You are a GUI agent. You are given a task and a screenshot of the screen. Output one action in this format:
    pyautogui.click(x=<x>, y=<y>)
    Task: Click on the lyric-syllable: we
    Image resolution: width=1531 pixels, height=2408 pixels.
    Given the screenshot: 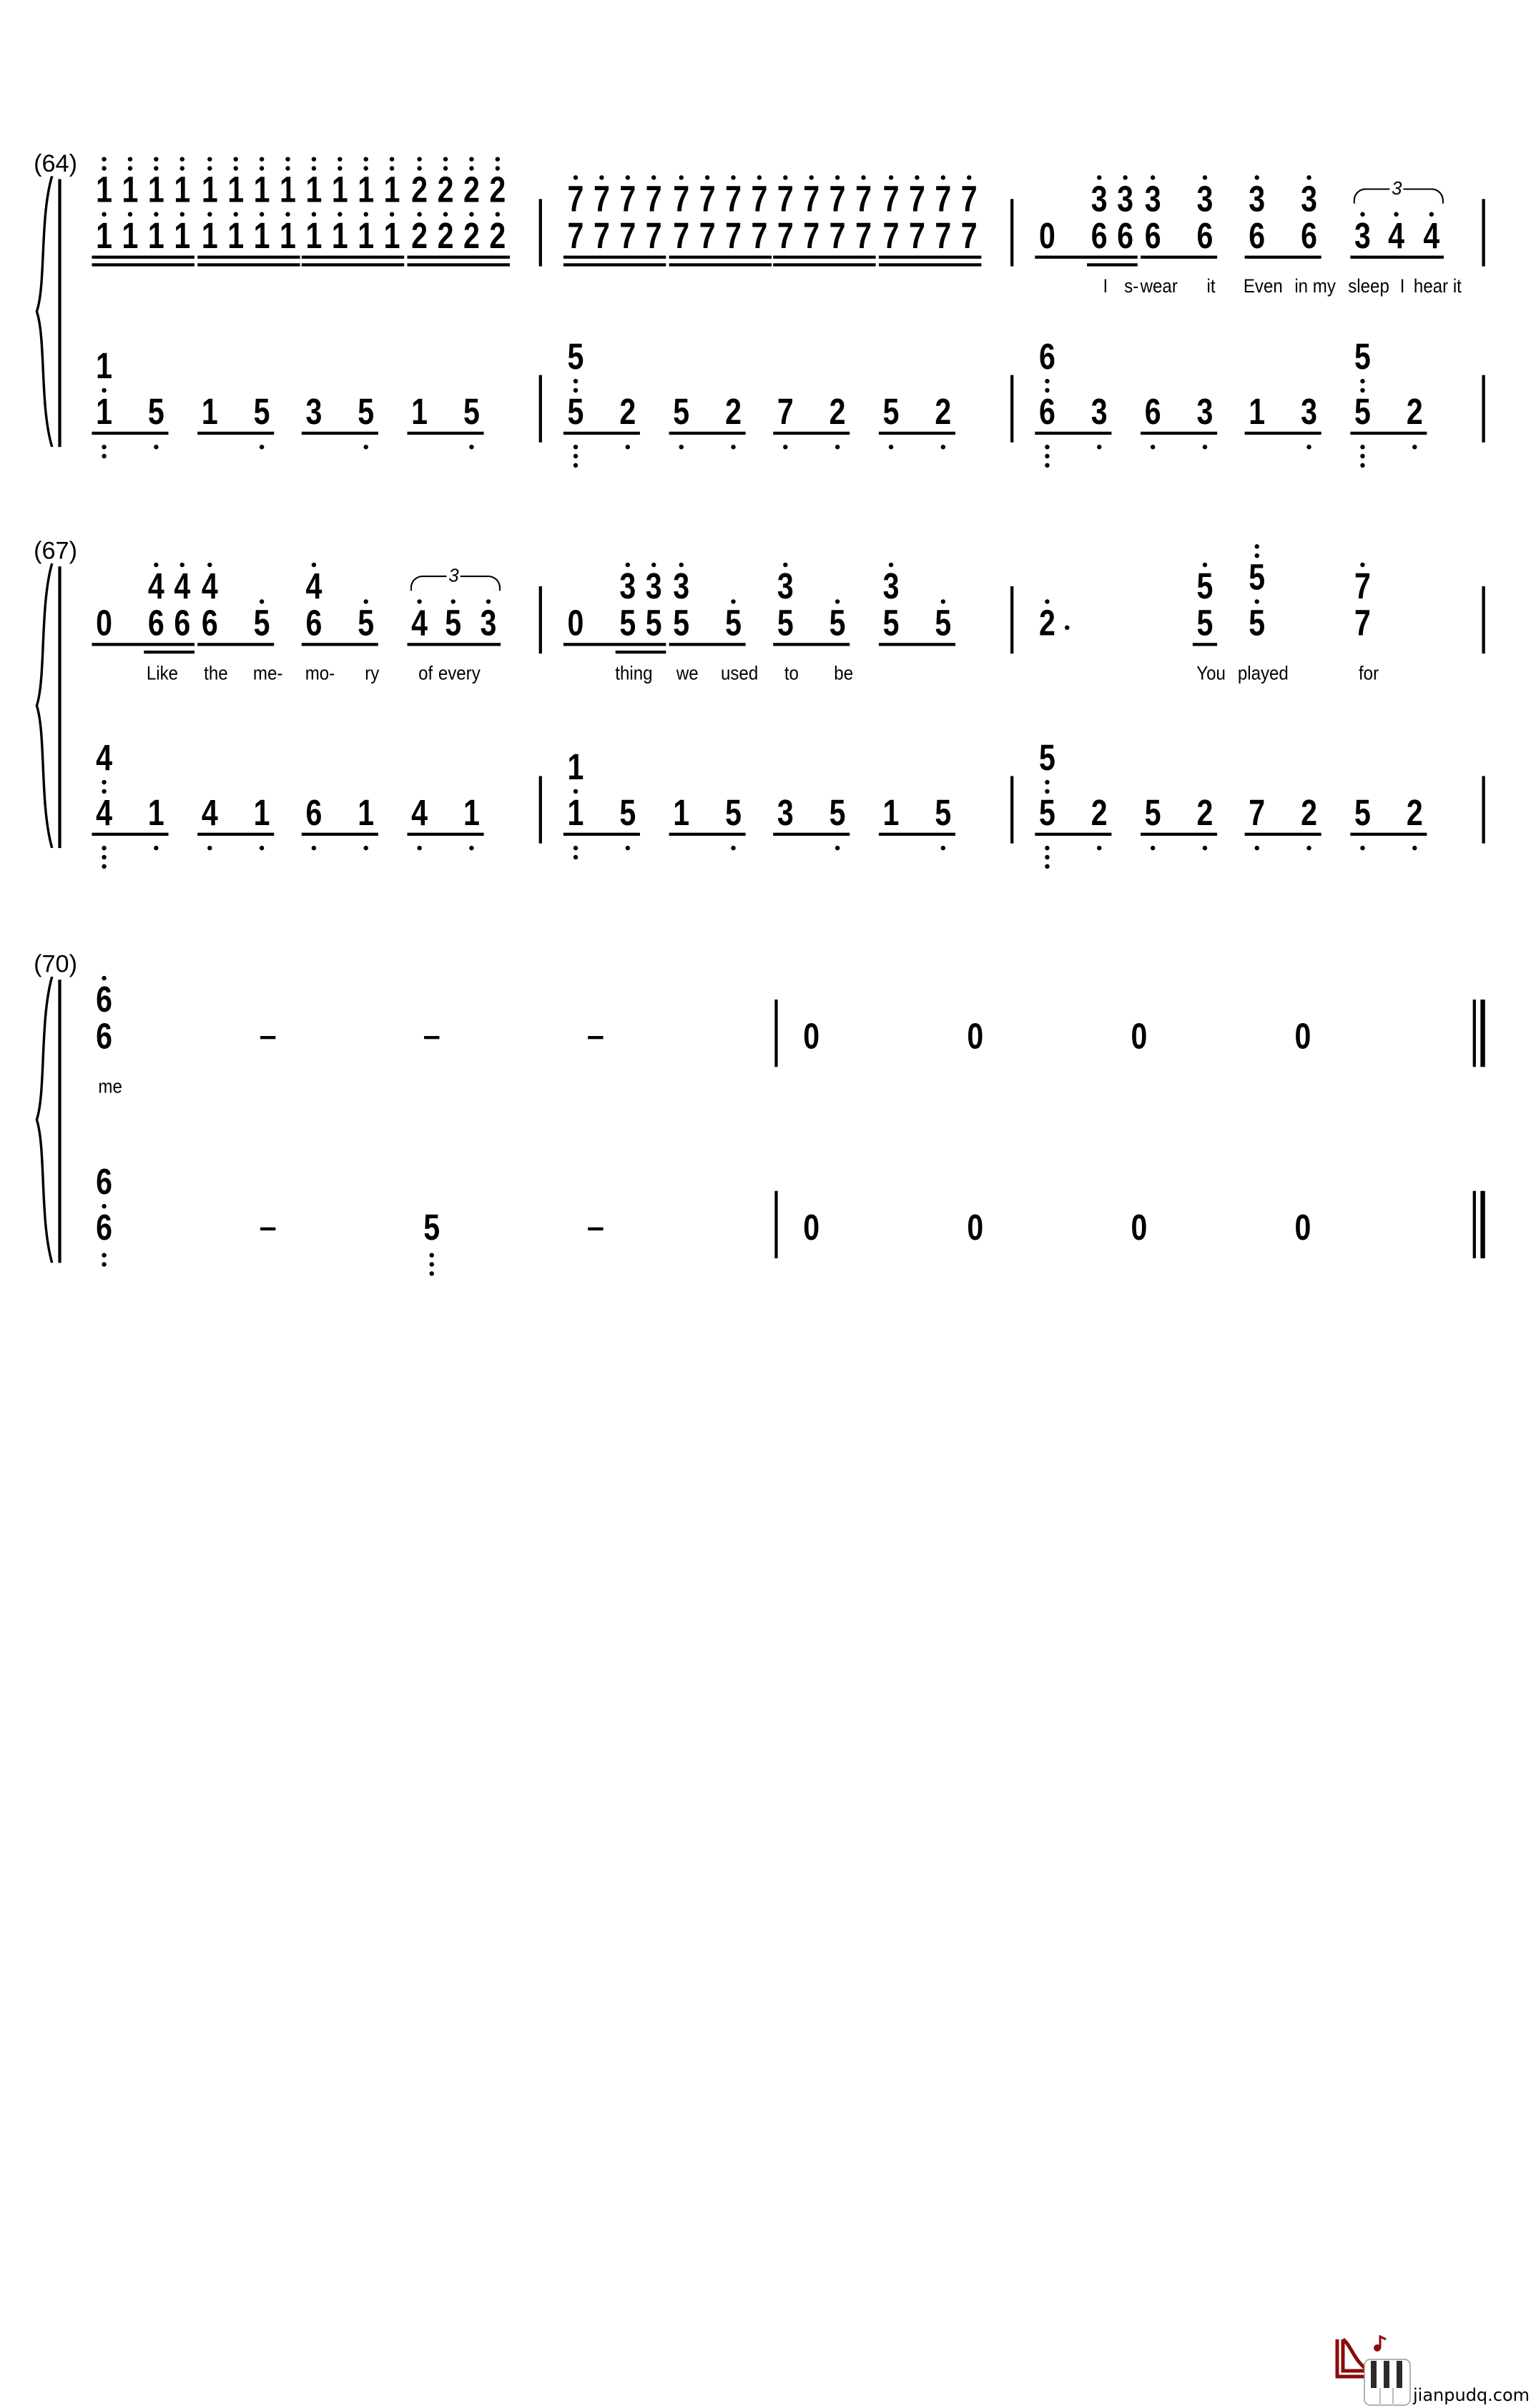 What is the action you would take?
    pyautogui.click(x=687, y=674)
    